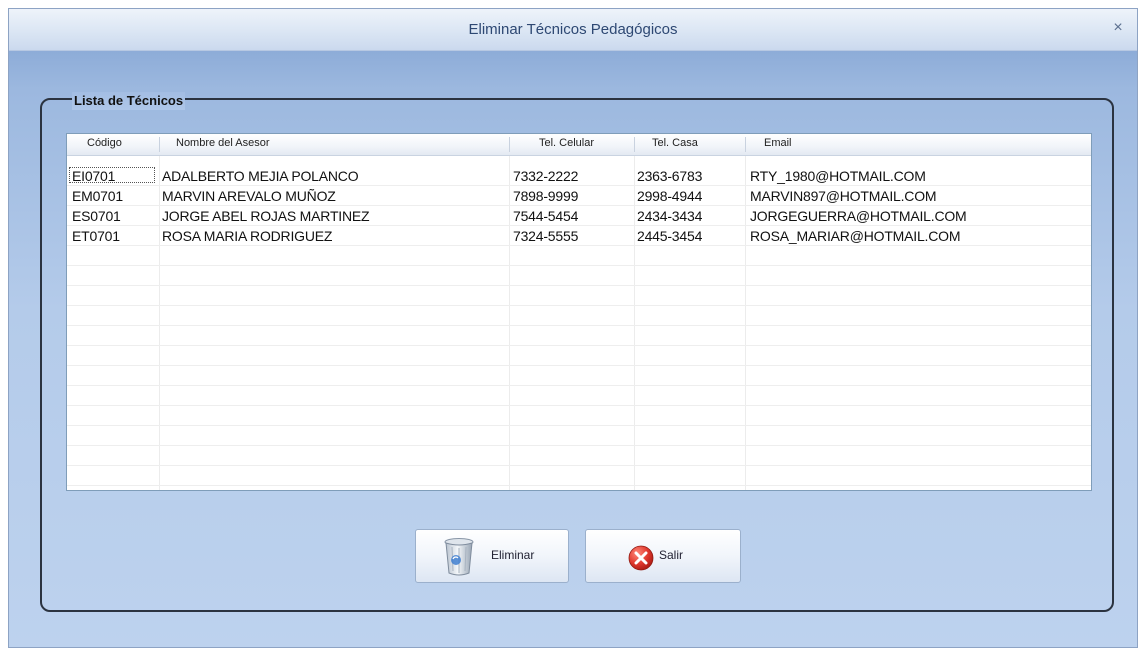  I want to click on window-title: Eliminar Técnicos Pedagógicos, so click(573, 29).